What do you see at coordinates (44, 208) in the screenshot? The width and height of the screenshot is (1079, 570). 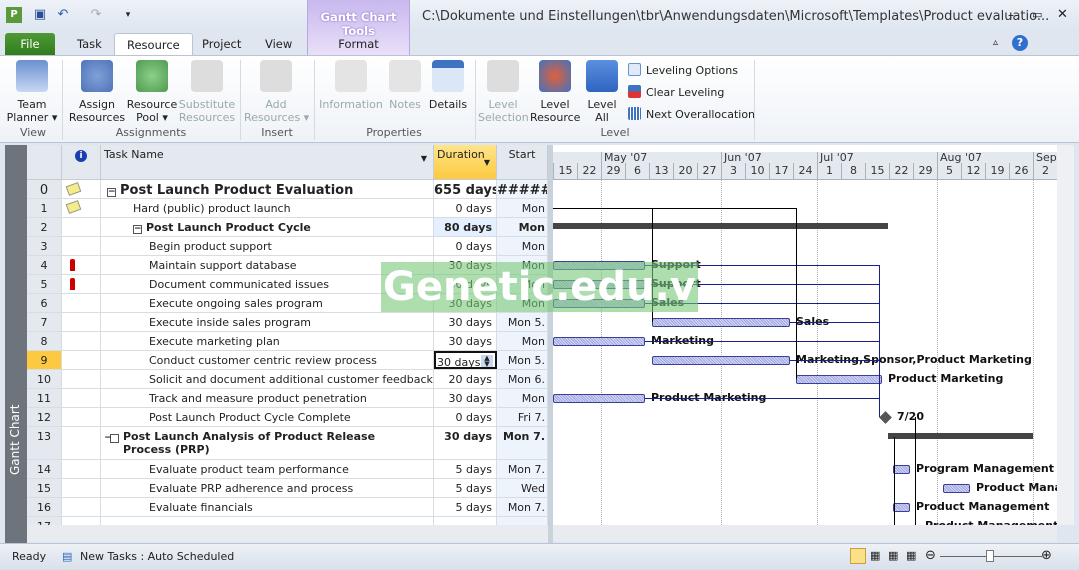 I see `row-id: 1` at bounding box center [44, 208].